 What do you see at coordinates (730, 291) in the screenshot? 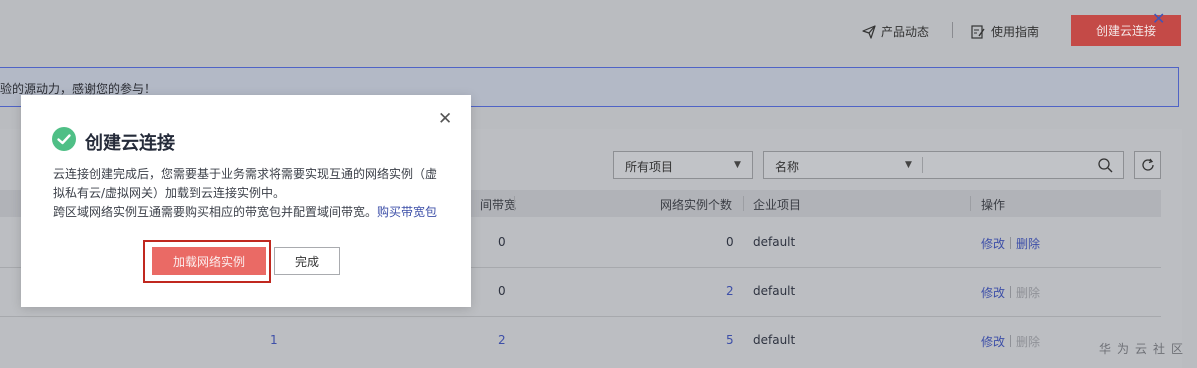
I see `cell-instance-count: 2` at bounding box center [730, 291].